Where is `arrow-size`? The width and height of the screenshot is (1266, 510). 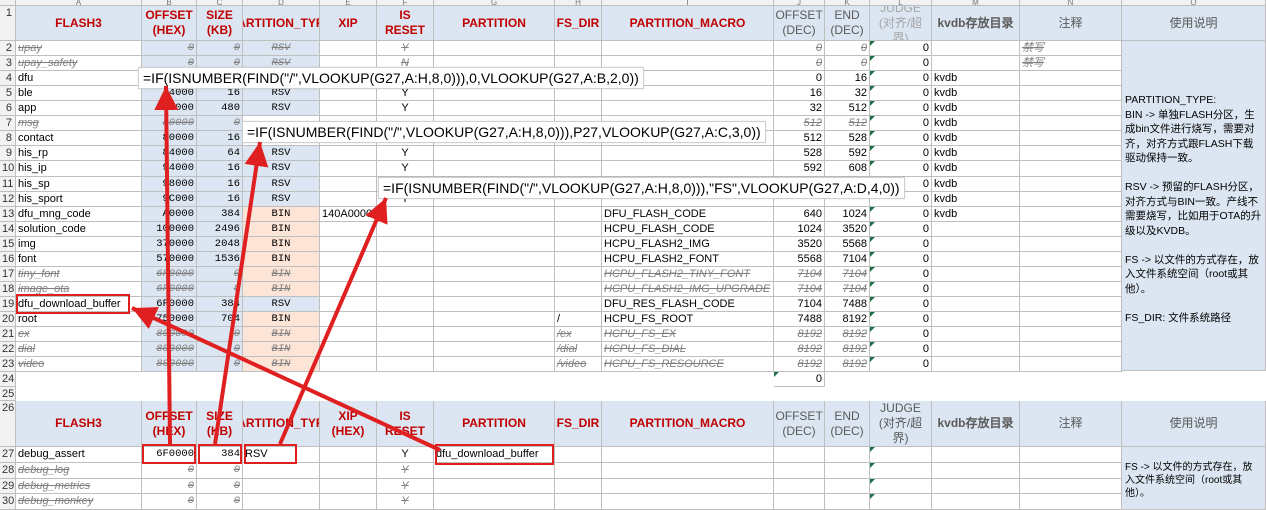 arrow-size is located at coordinates (241, 293).